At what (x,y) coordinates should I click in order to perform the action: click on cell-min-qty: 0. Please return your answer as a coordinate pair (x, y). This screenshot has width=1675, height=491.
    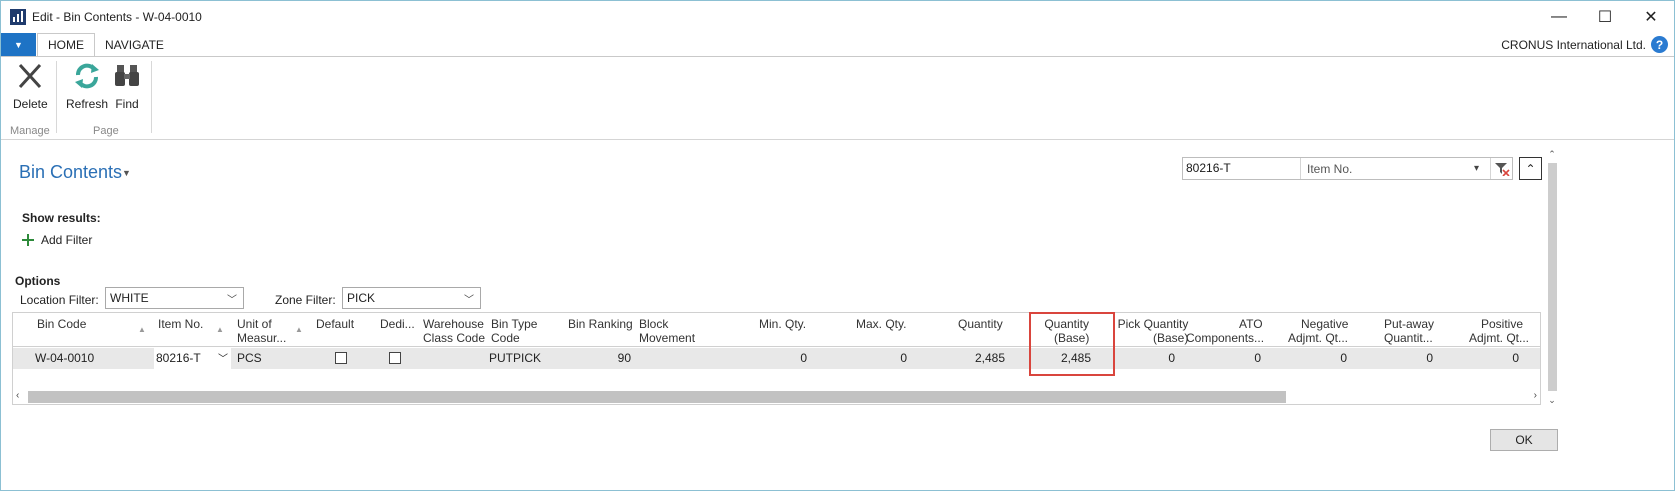
    Looking at the image, I should click on (778, 358).